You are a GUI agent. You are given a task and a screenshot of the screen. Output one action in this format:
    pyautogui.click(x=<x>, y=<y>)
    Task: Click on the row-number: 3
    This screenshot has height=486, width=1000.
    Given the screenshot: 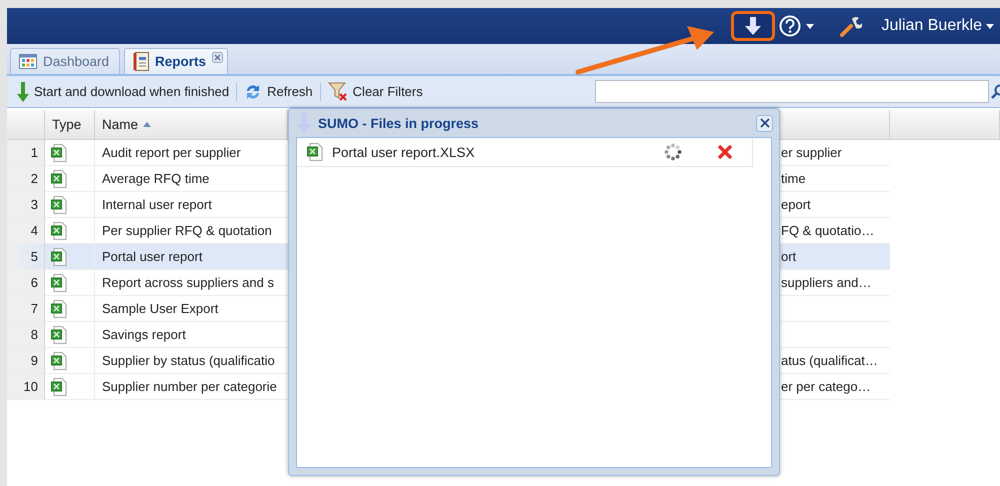 What is the action you would take?
    pyautogui.click(x=26, y=205)
    